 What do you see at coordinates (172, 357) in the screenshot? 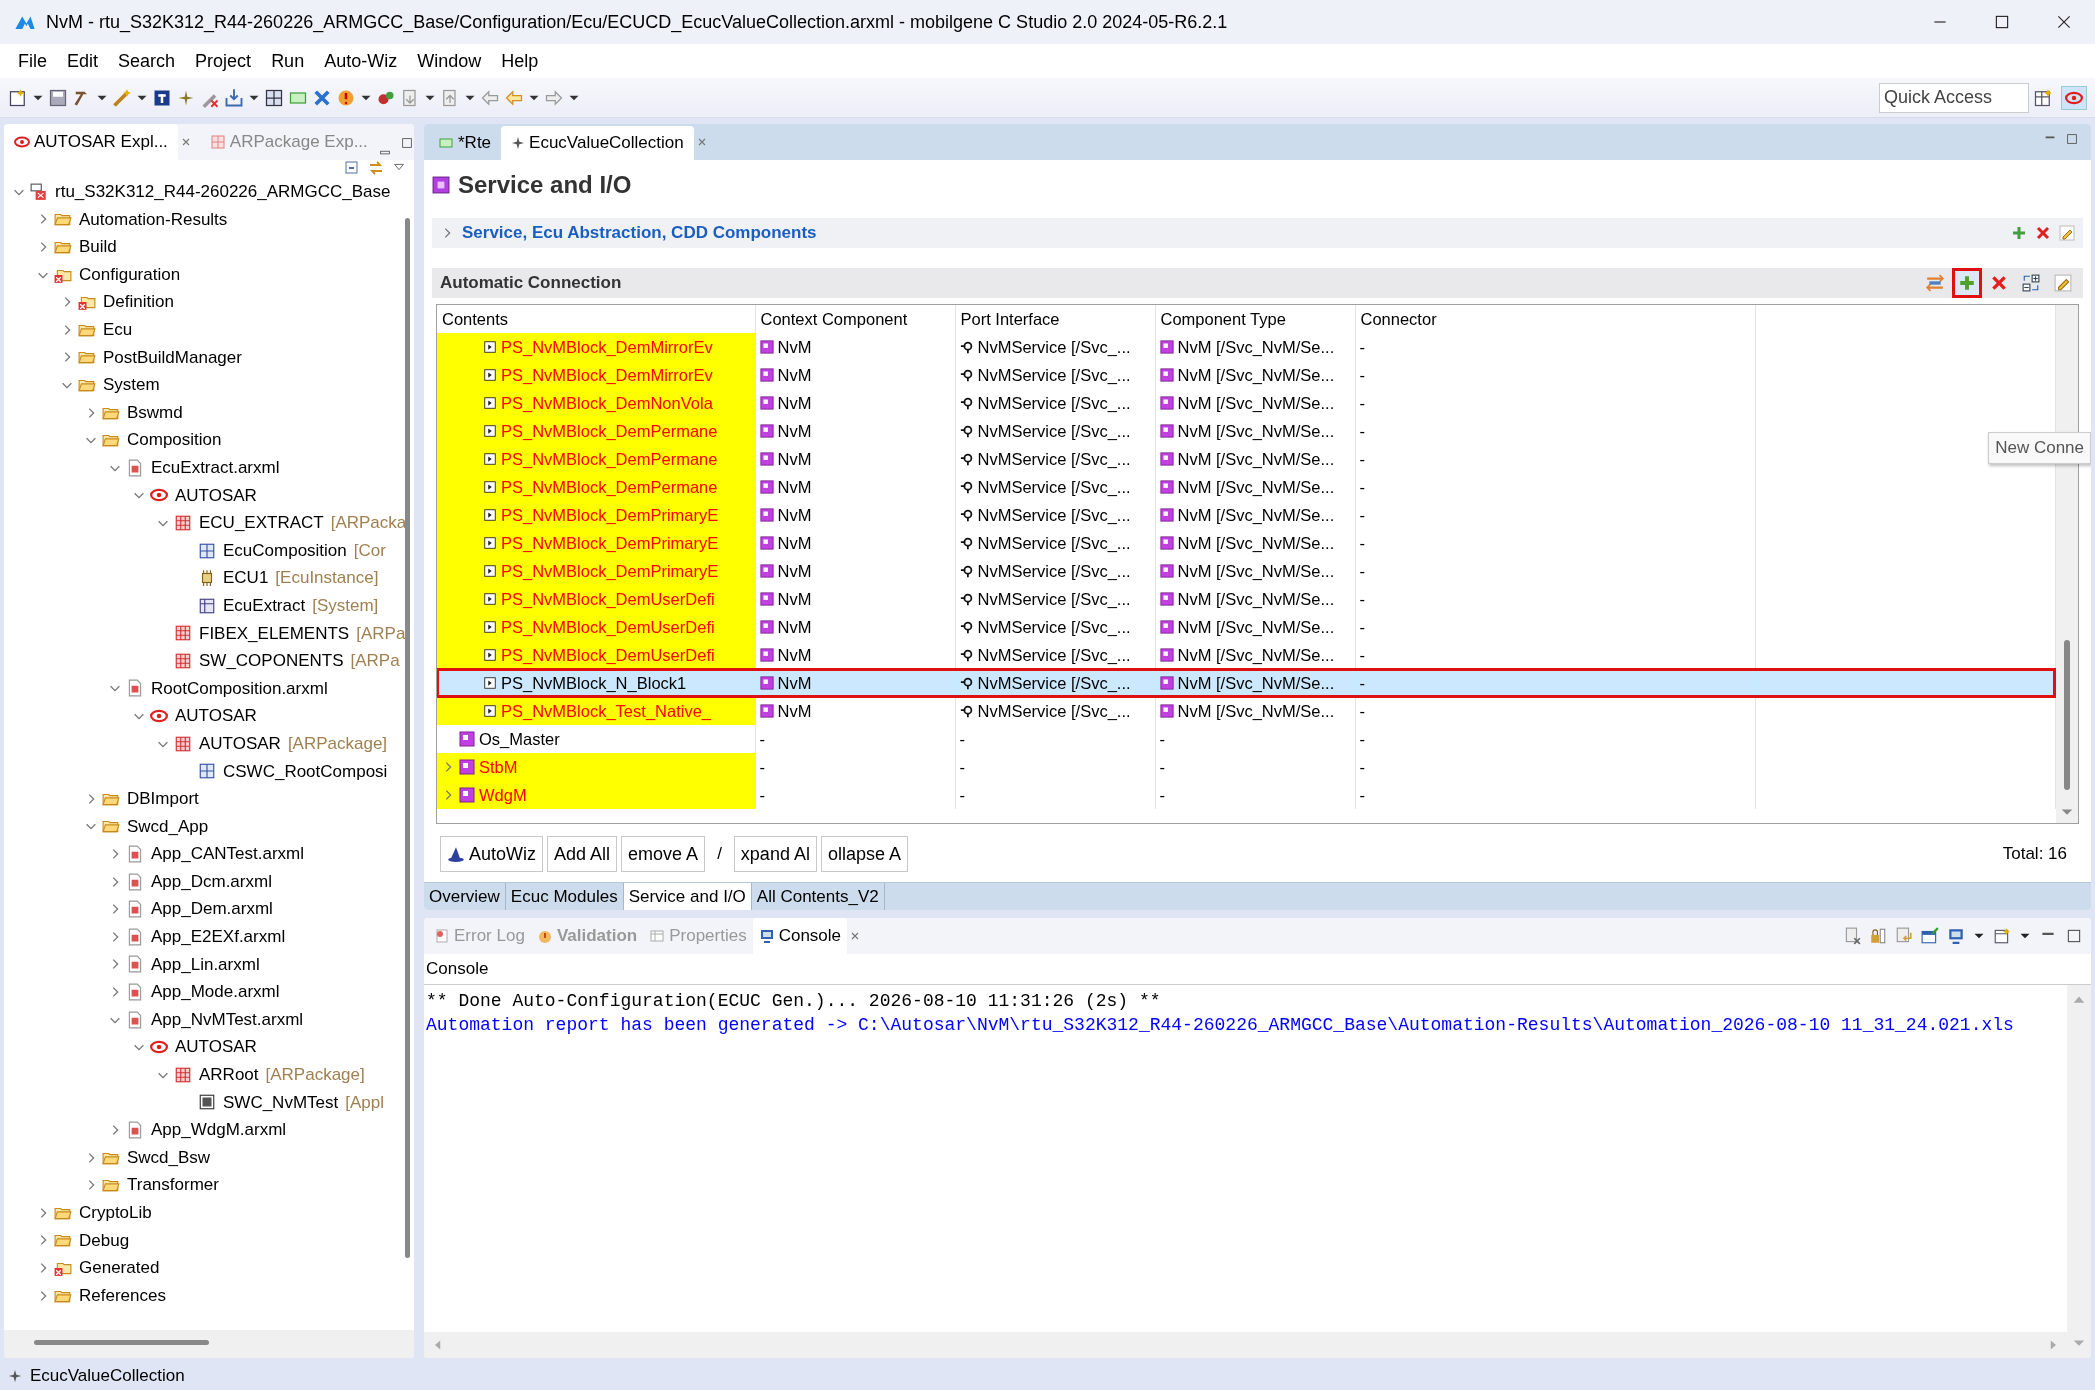
I see `tree-item: PostBuildManager` at bounding box center [172, 357].